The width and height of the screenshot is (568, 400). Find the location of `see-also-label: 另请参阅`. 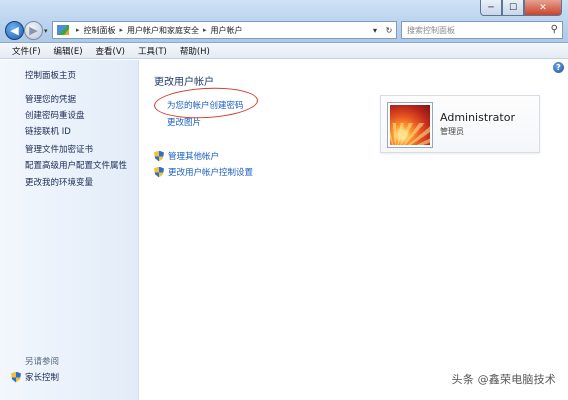

see-also-label: 另请参阅 is located at coordinates (42, 362).